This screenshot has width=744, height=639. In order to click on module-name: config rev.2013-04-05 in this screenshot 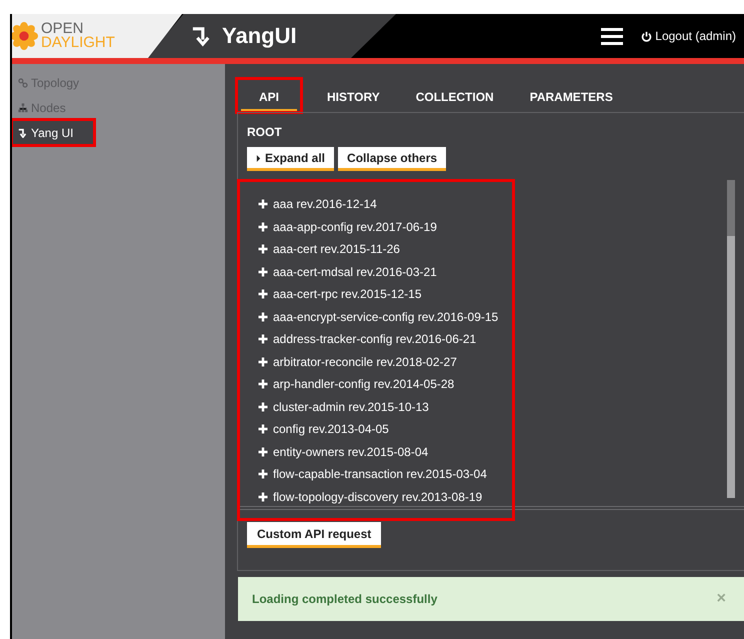, I will do `click(331, 429)`.